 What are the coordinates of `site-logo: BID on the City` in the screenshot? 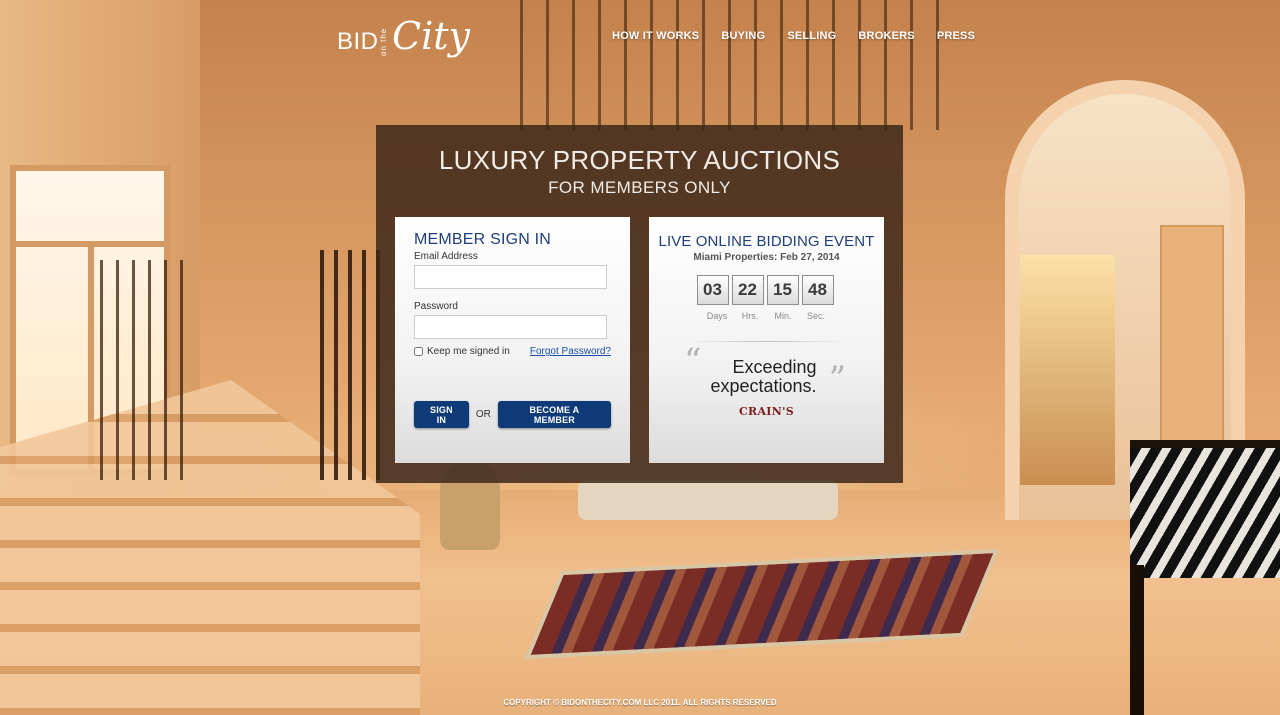 It's located at (417, 41).